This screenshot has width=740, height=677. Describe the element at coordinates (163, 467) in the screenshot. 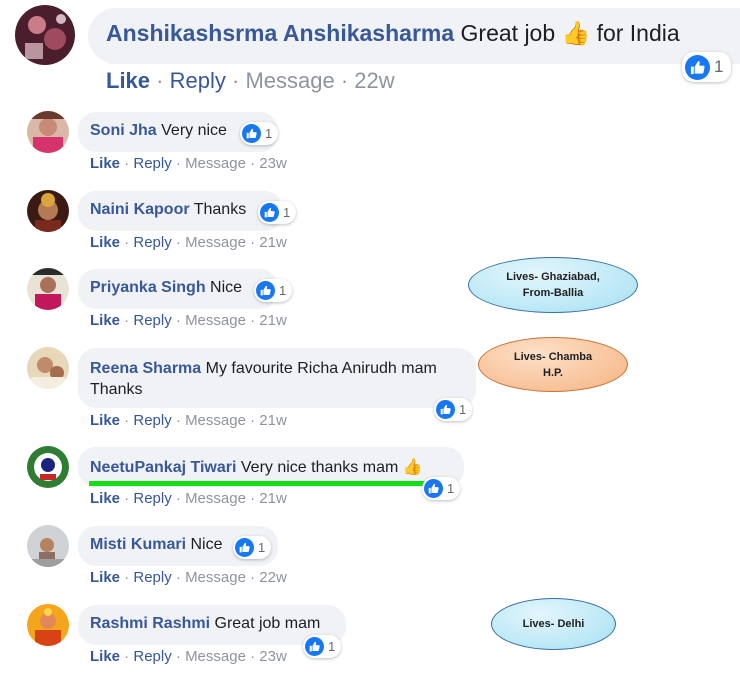

I see `reply-author: NeetuPankaj Tiwari` at that location.